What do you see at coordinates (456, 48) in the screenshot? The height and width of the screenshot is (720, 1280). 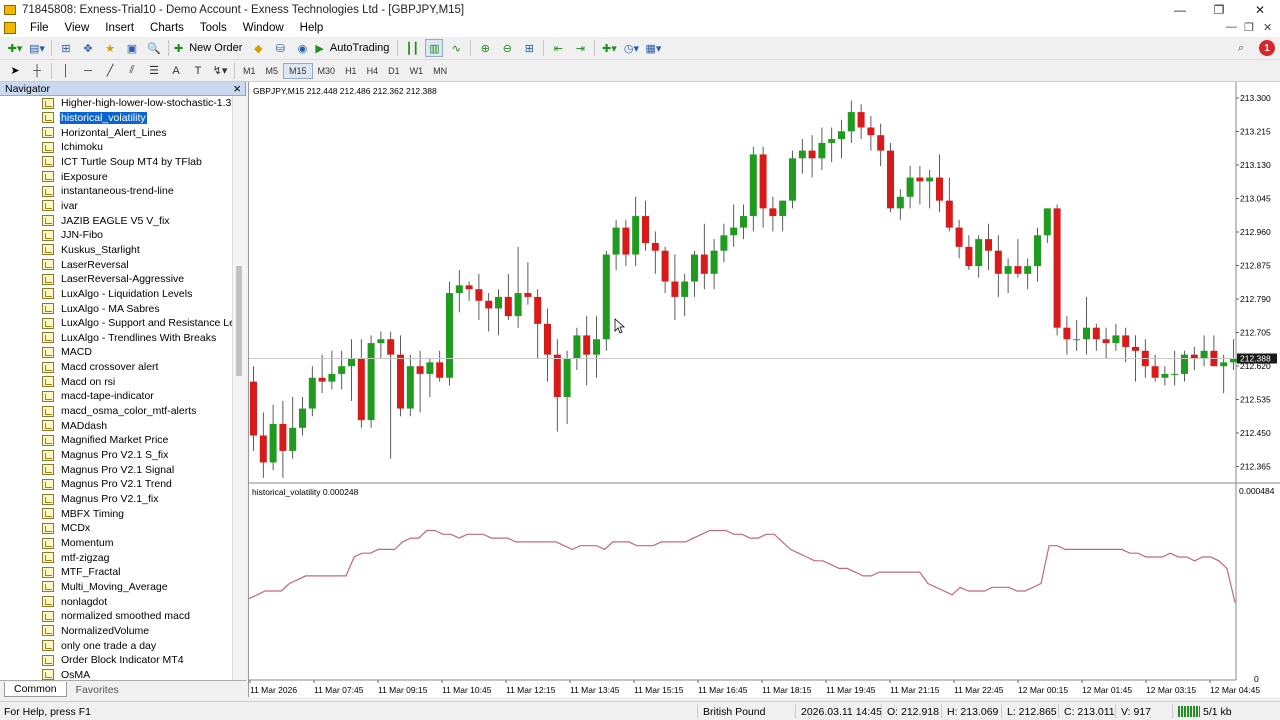 I see `line-chart-icon: ∿` at bounding box center [456, 48].